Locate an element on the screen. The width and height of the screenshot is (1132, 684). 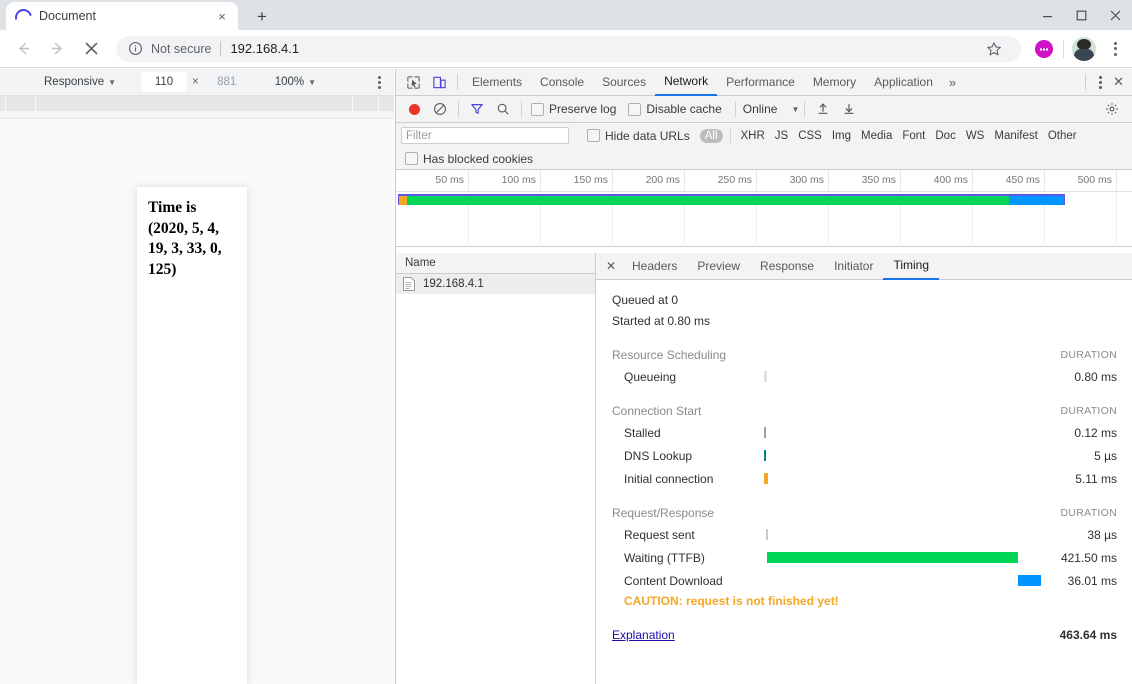
timing-total-row: Explanation 463.64 ms is located at coordinates (864, 635).